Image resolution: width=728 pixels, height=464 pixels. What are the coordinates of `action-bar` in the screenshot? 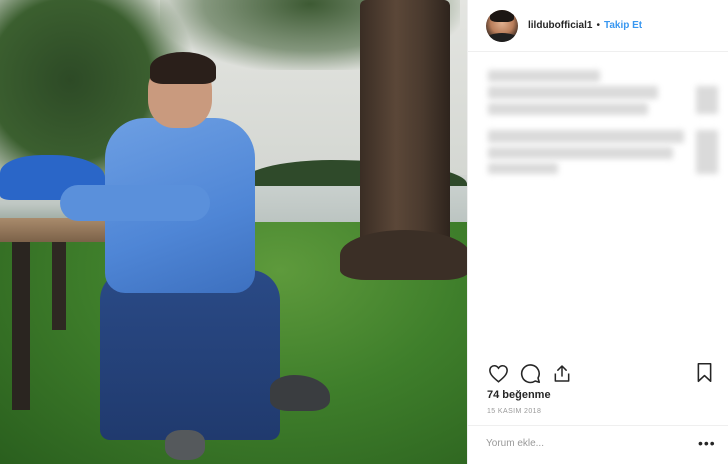 It's located at (534, 373).